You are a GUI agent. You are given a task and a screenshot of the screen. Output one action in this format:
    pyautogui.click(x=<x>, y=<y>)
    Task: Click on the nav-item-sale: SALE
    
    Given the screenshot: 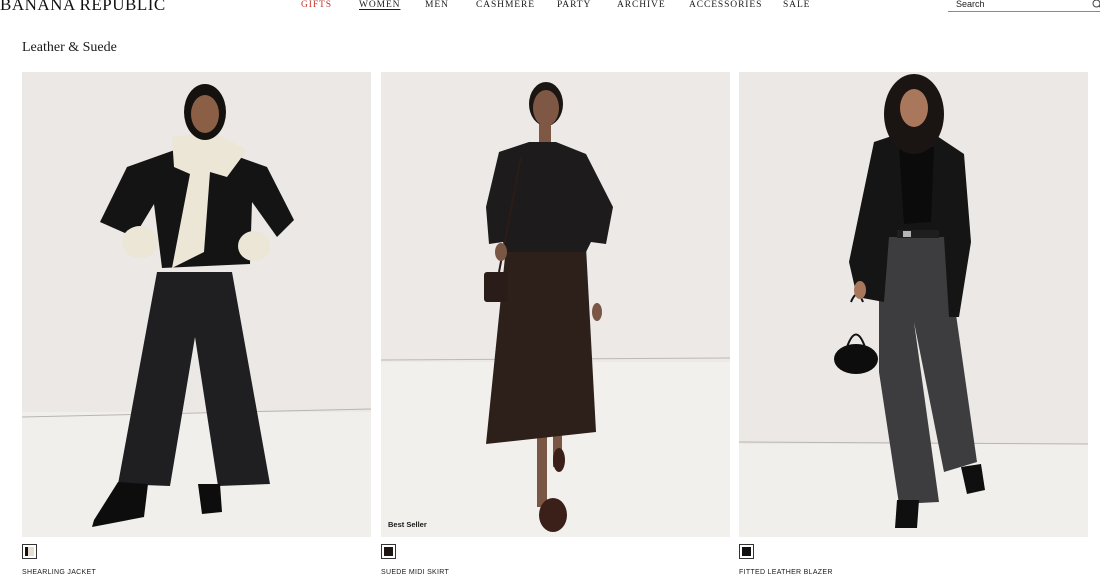 What is the action you would take?
    pyautogui.click(x=796, y=5)
    